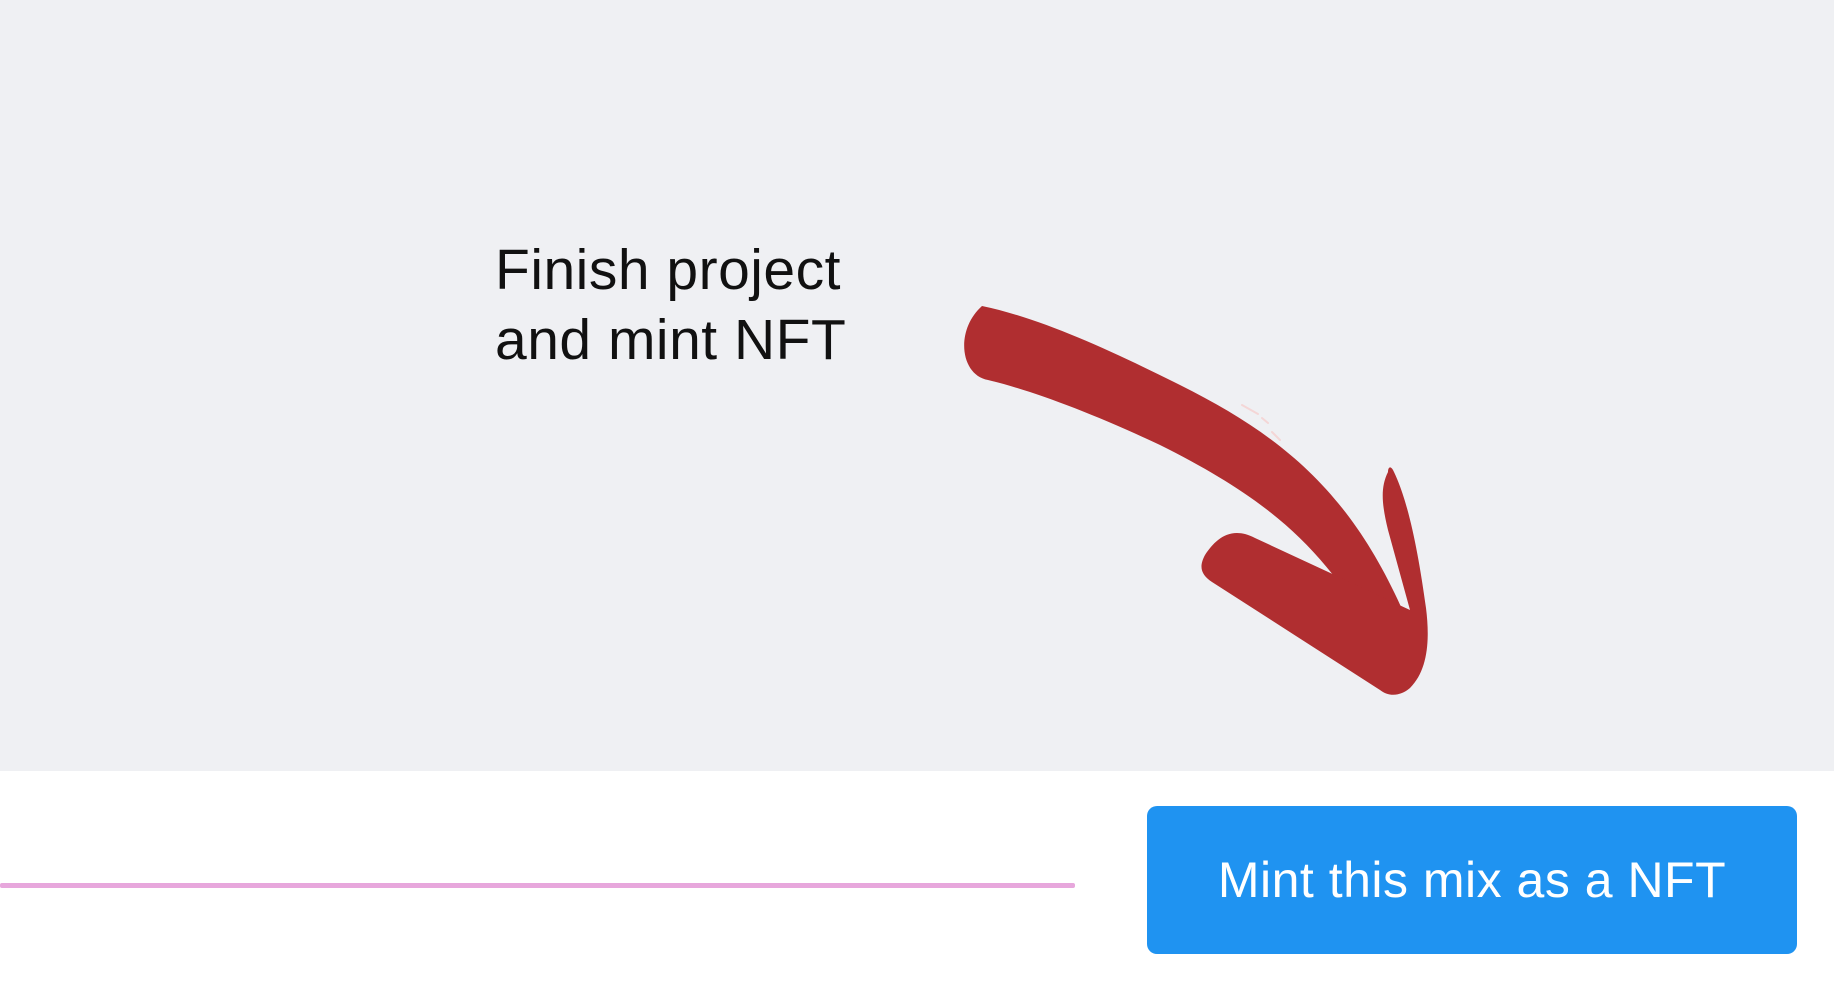  What do you see at coordinates (1189, 483) in the screenshot?
I see `arrow-shaft` at bounding box center [1189, 483].